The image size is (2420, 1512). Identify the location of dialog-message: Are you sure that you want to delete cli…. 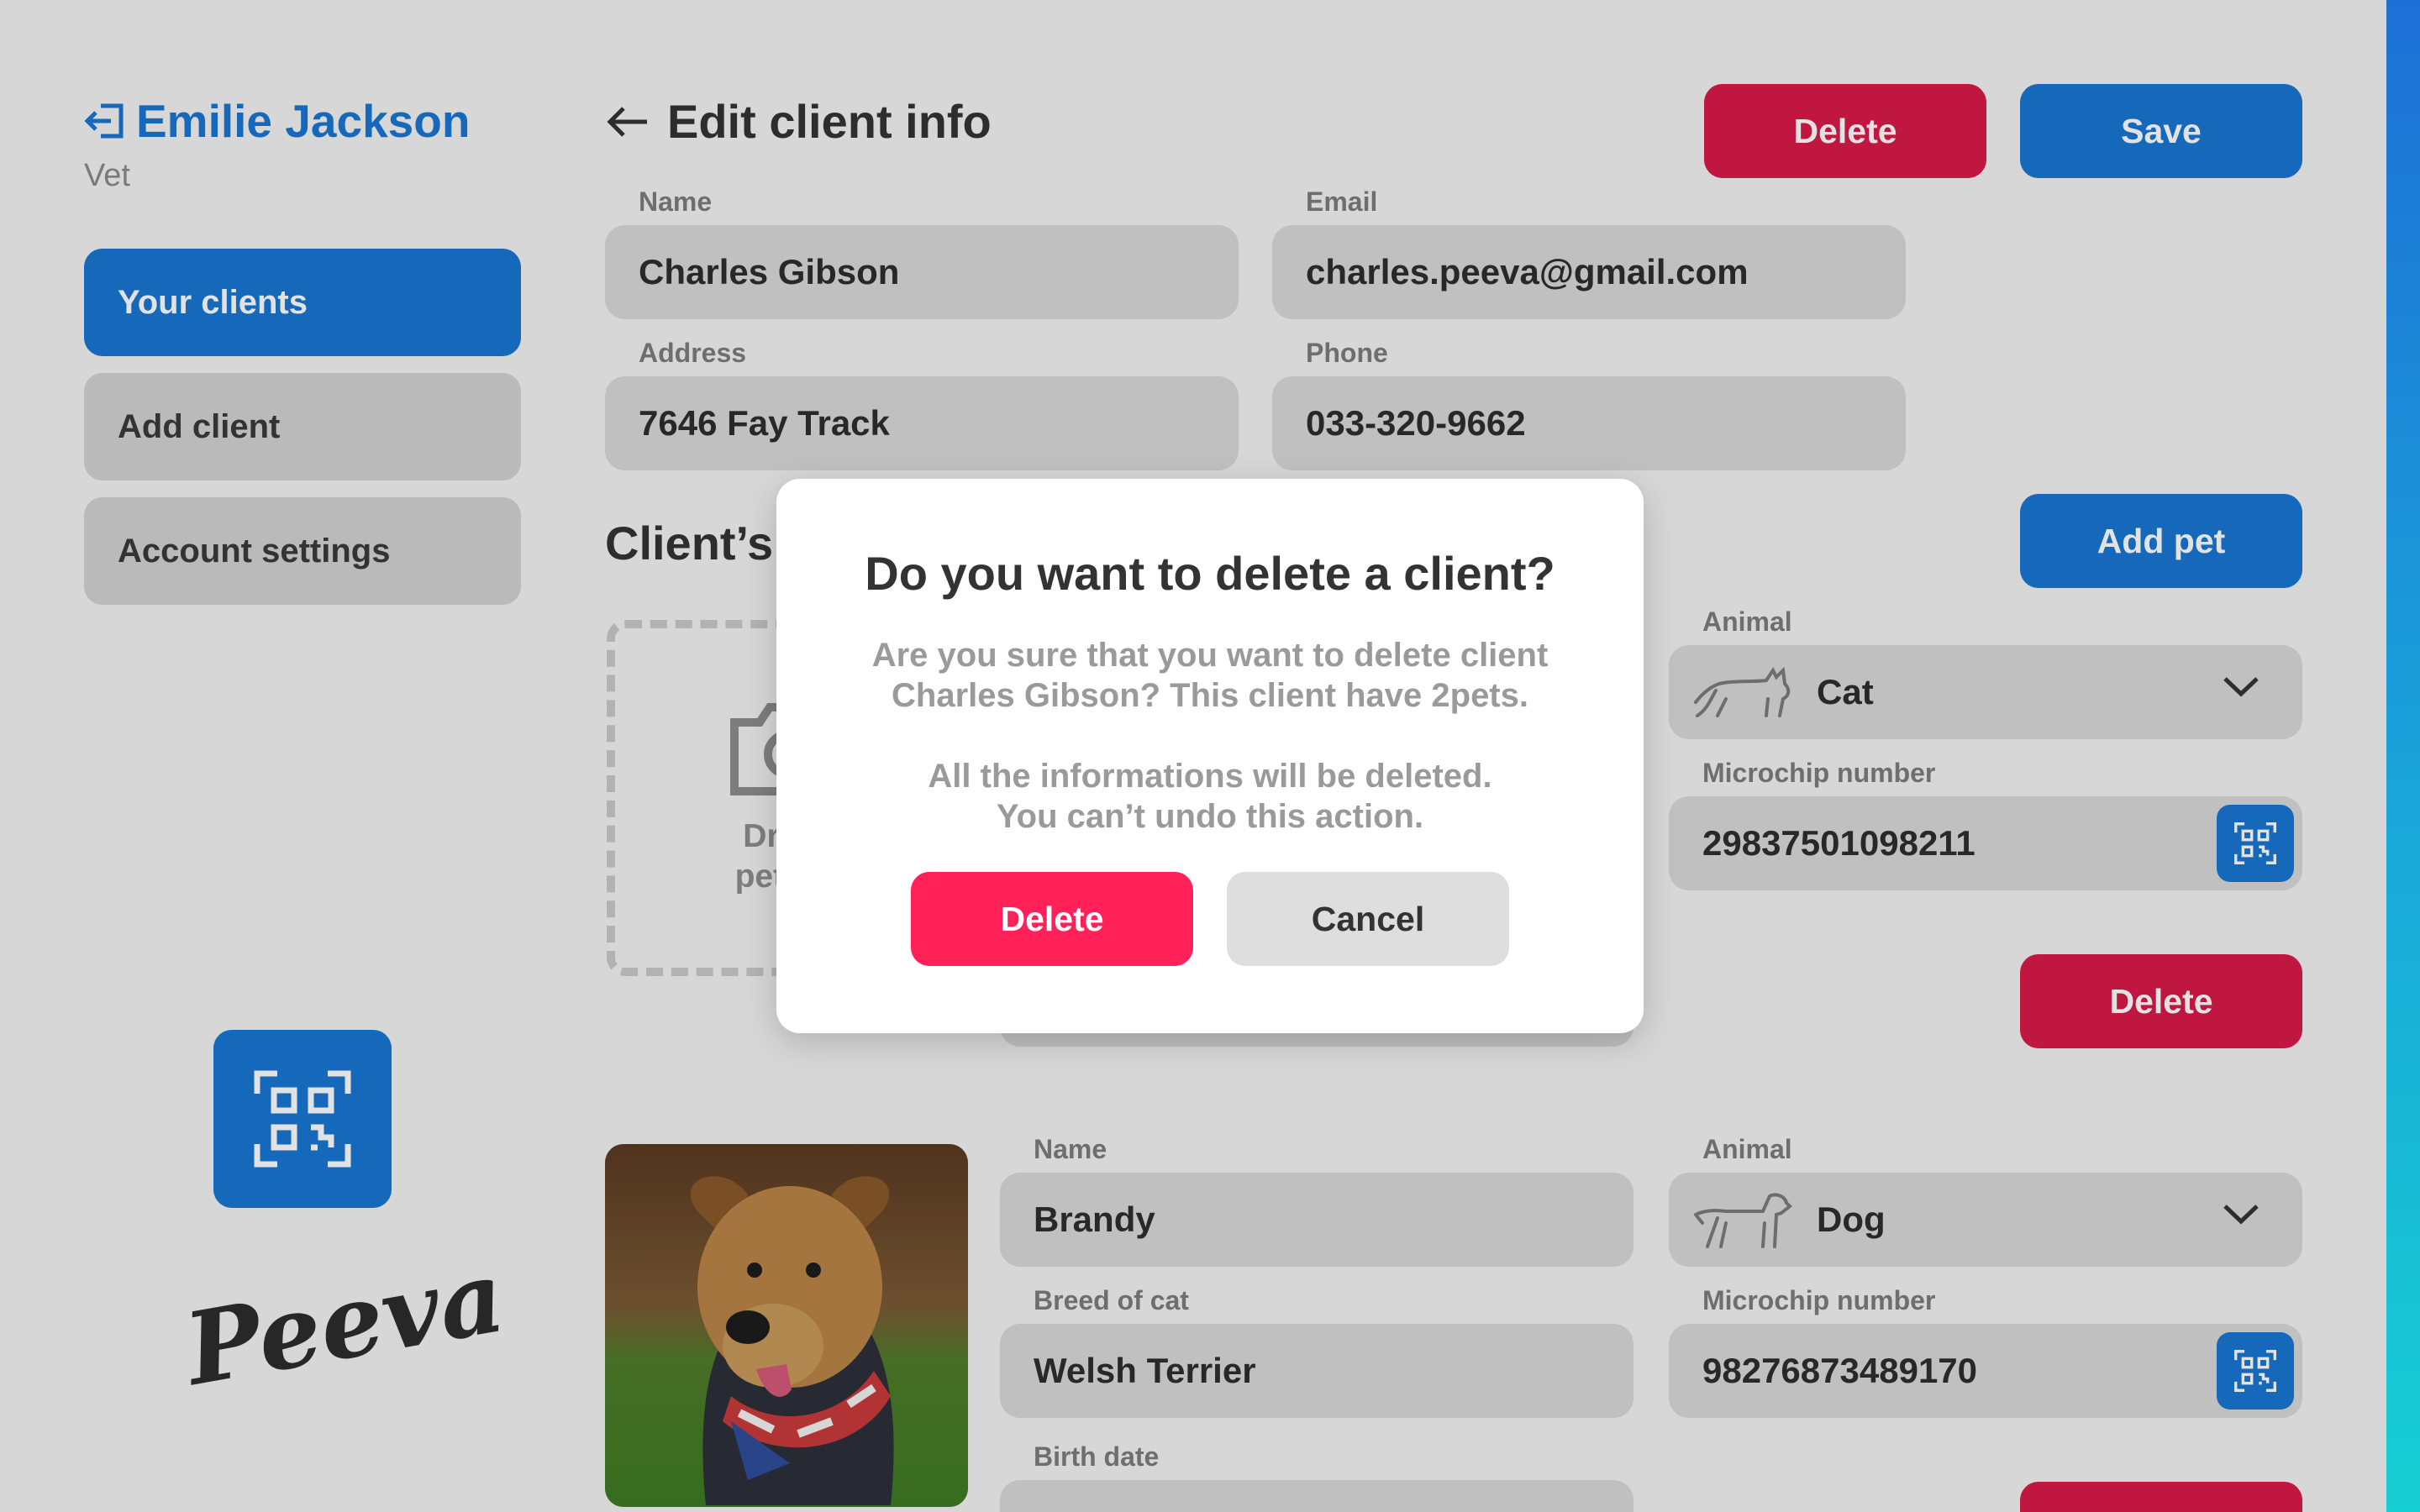
(1210, 675).